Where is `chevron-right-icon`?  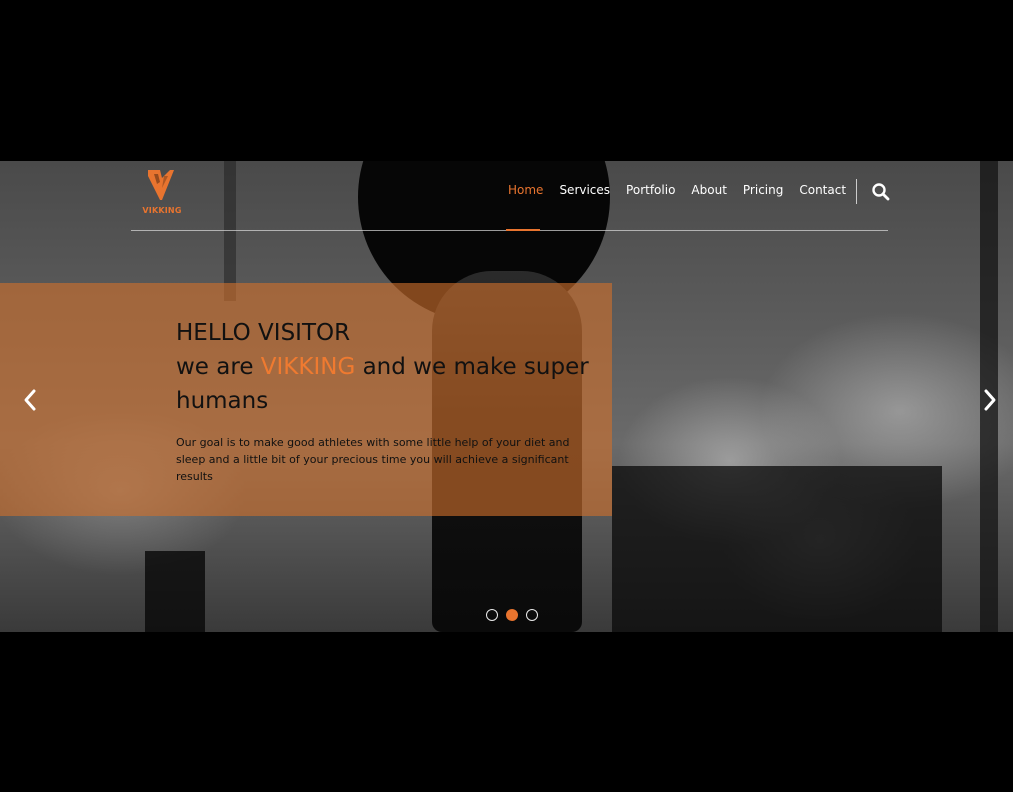
chevron-right-icon is located at coordinates (990, 400).